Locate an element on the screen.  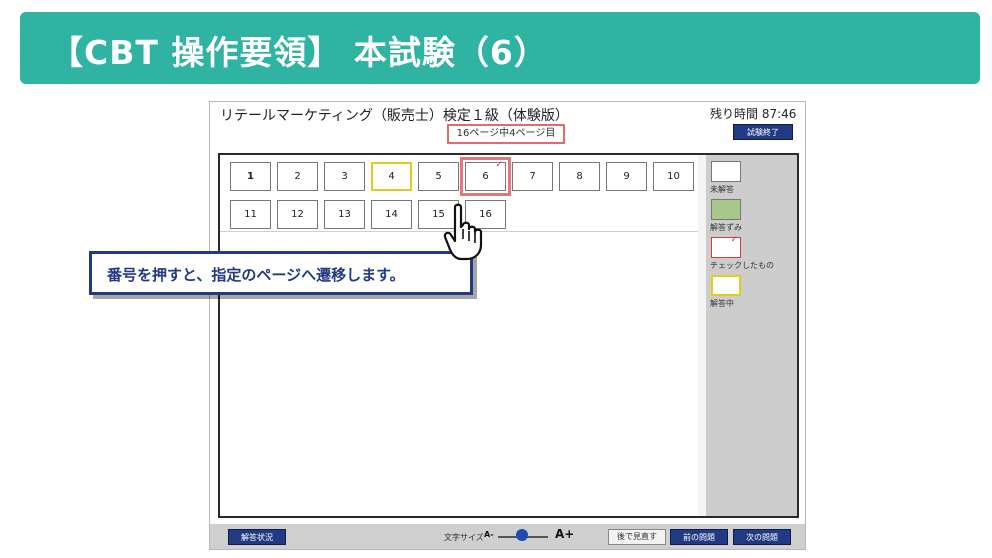
question-button-5: 5 is located at coordinates (438, 176).